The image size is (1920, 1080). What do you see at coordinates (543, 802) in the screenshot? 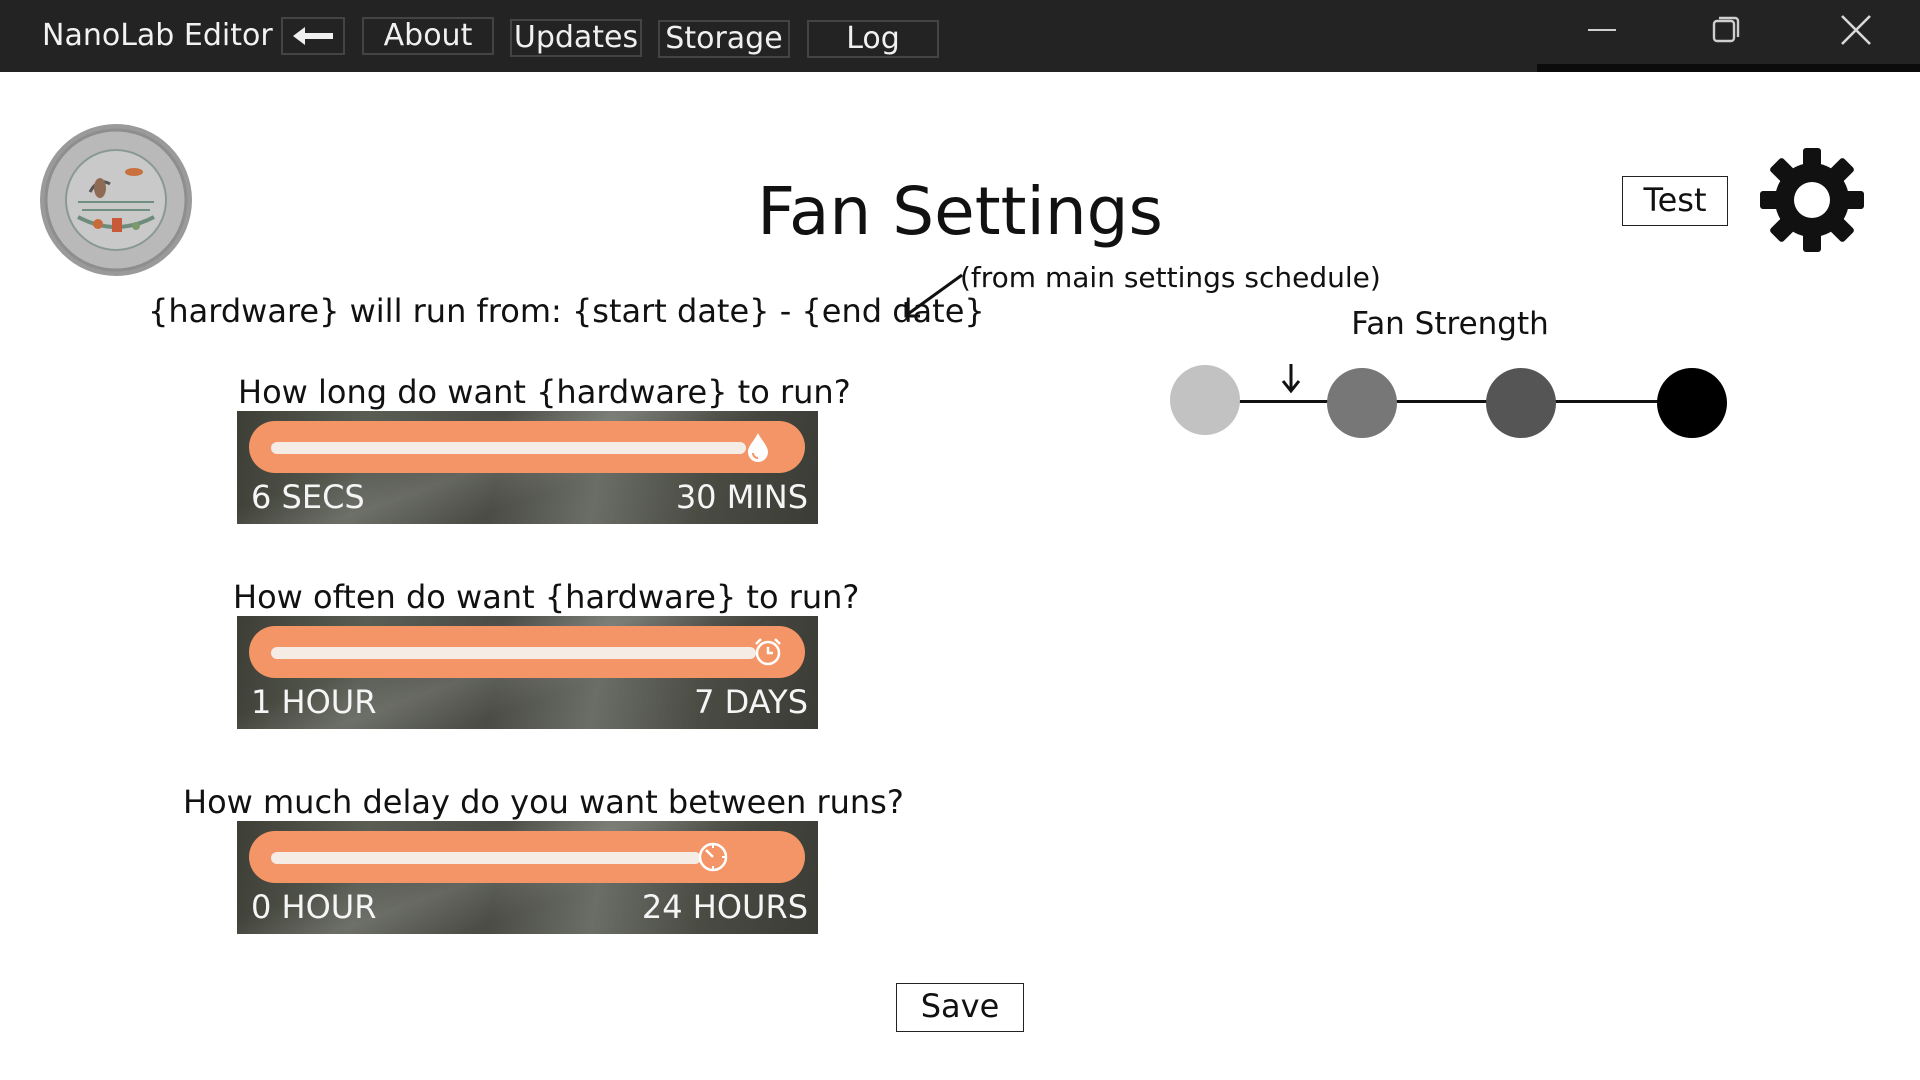
I see `run-delay-question: How much delay do you want between runs?` at bounding box center [543, 802].